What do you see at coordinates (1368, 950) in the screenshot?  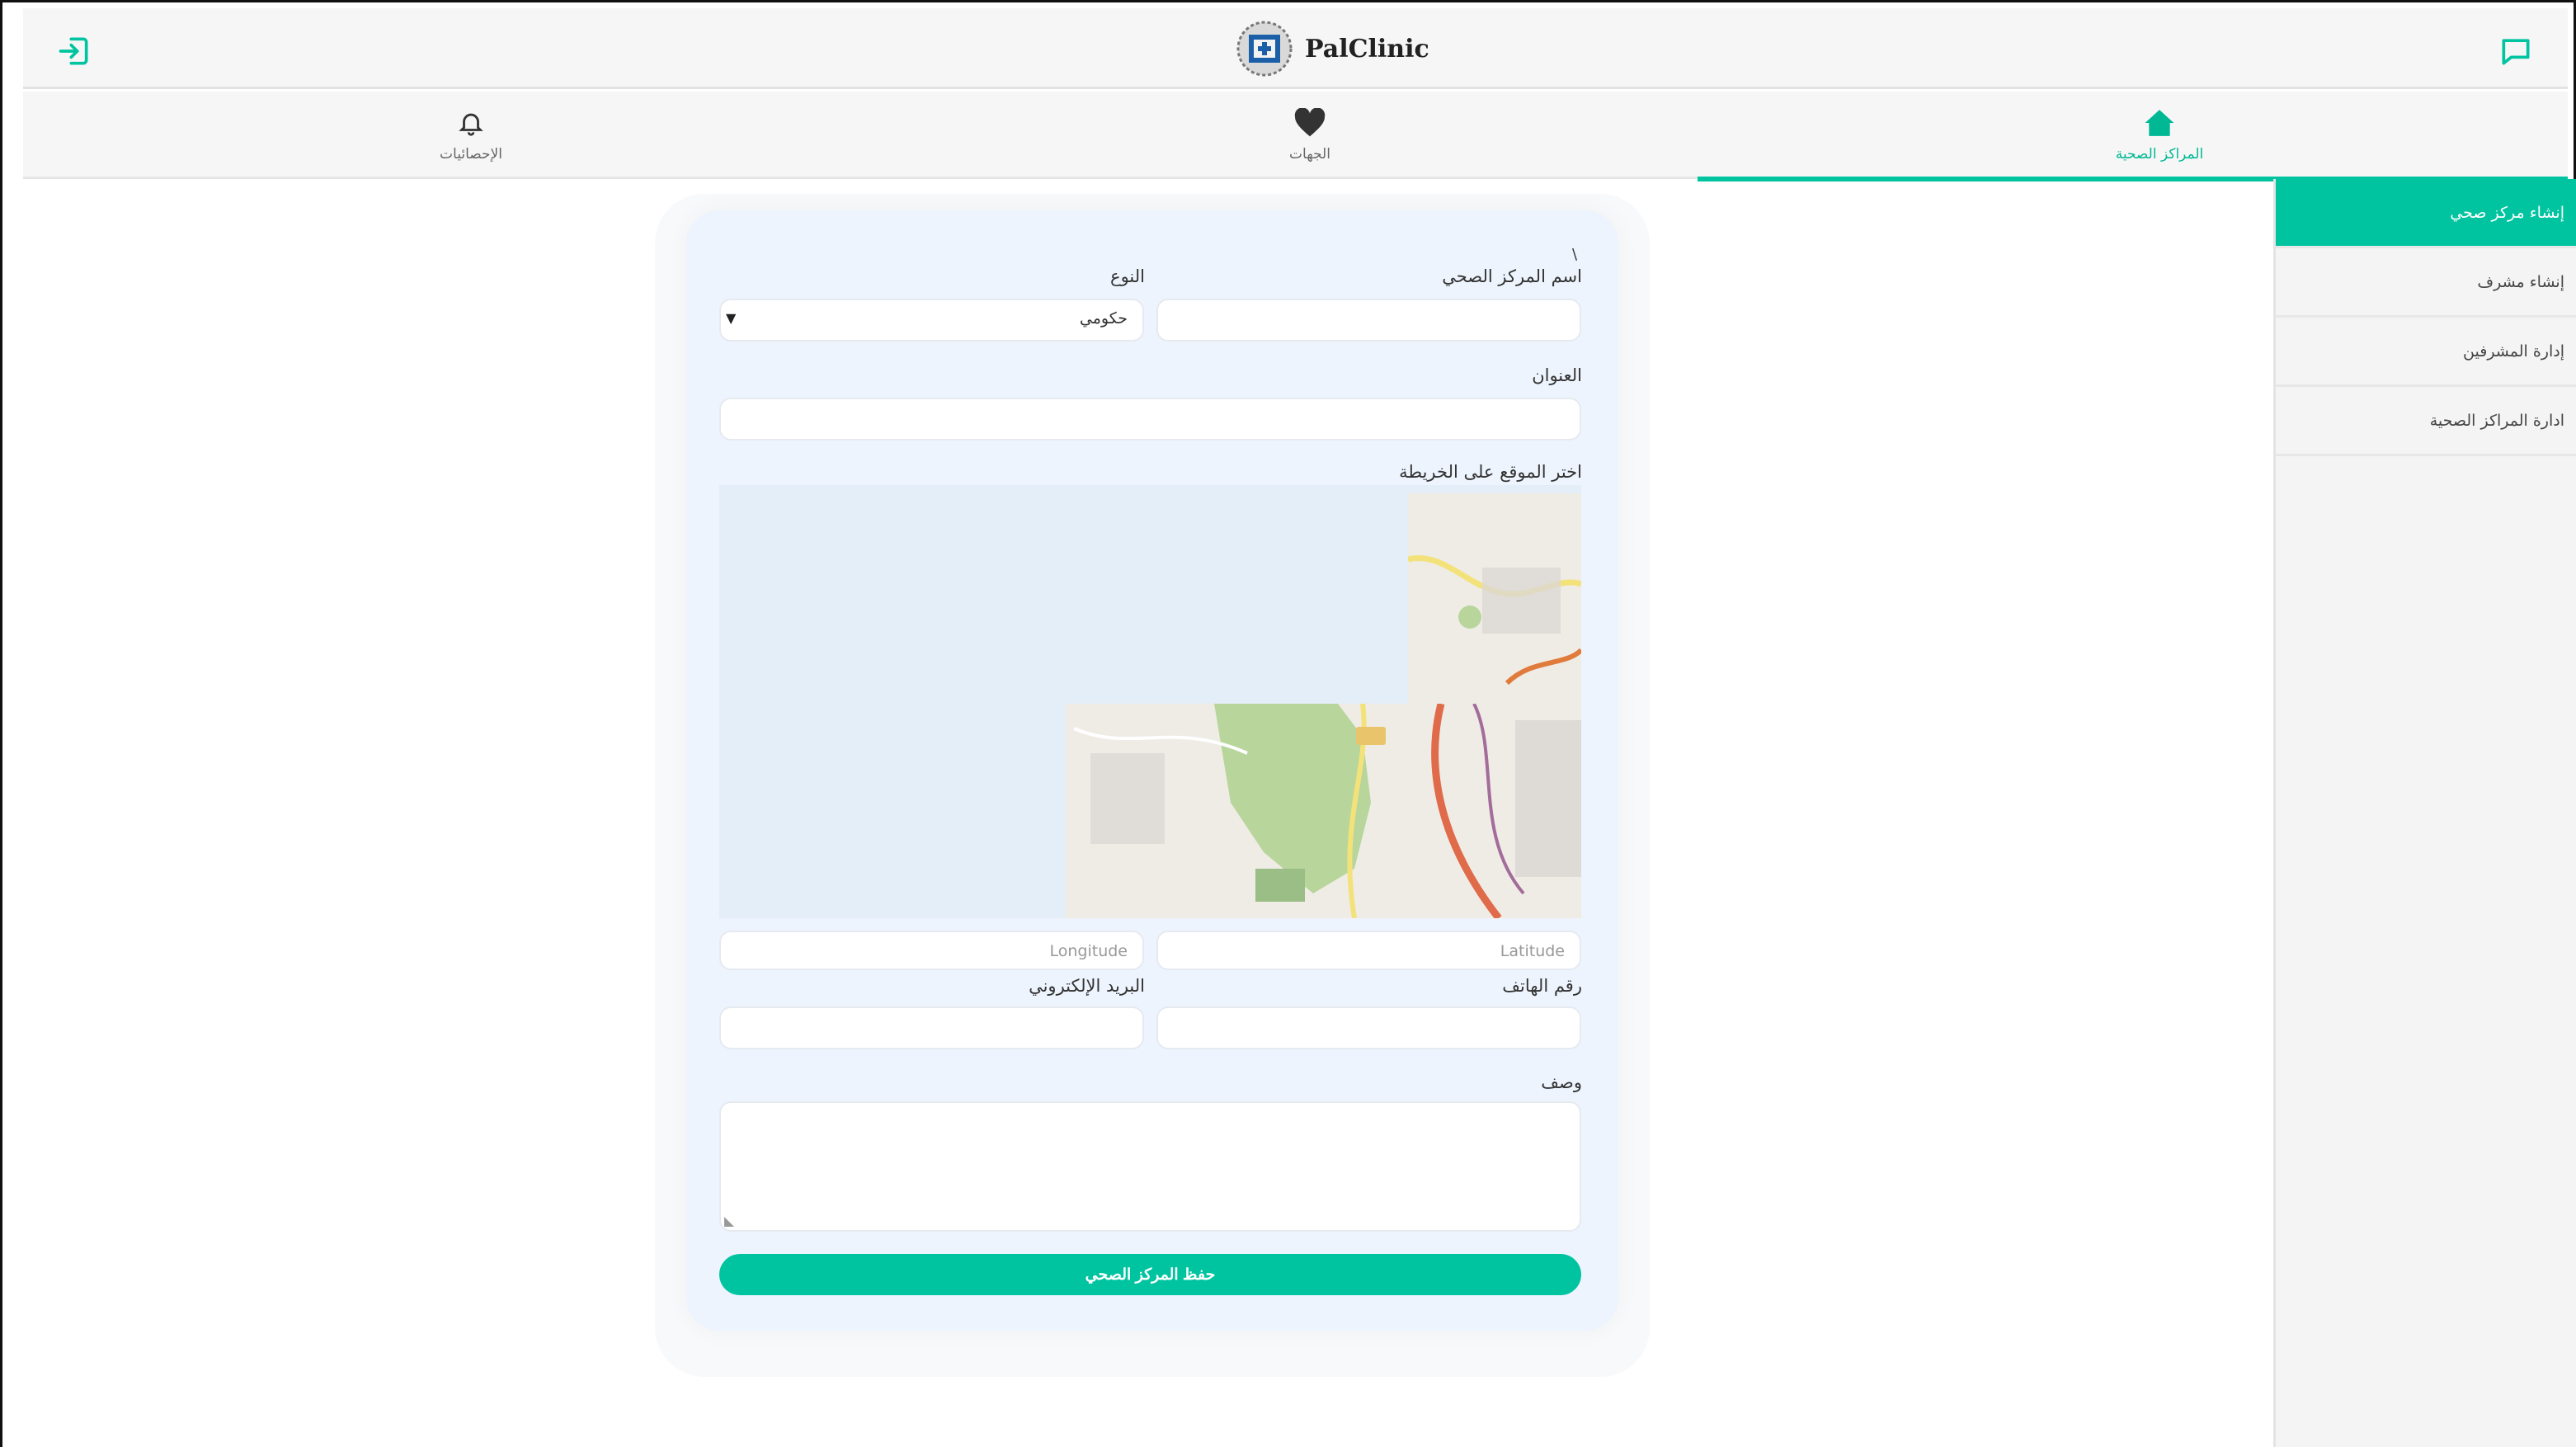 I see `latitude-input: Latitude` at bounding box center [1368, 950].